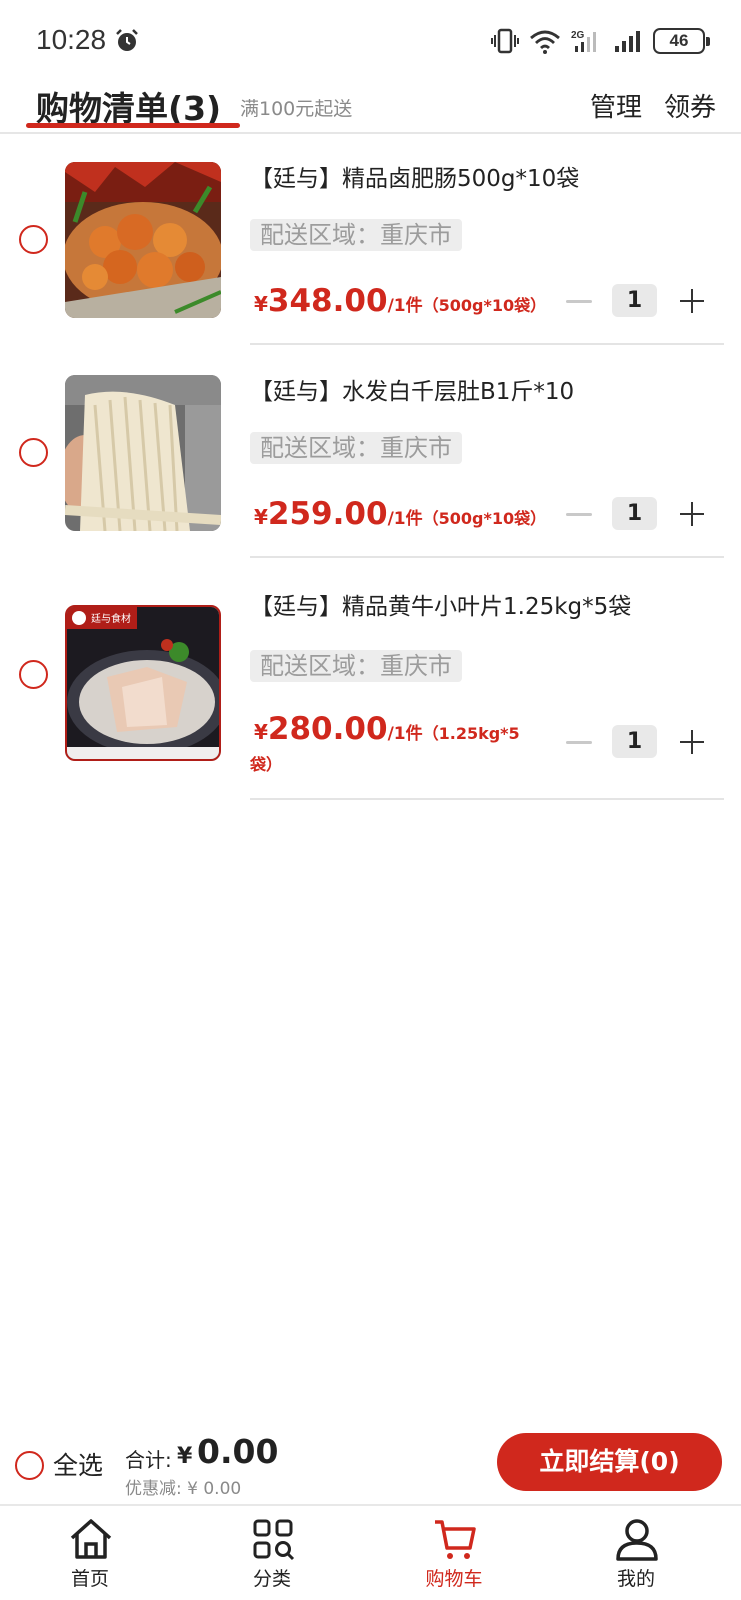 The width and height of the screenshot is (741, 1600). Describe the element at coordinates (414, 176) in the screenshot. I see `product-name: 【廷与】精品卤肥肠500g*10袋` at that location.